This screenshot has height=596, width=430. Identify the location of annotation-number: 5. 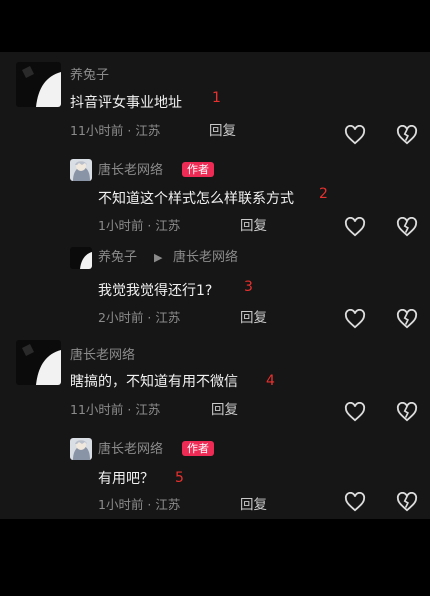
(179, 478).